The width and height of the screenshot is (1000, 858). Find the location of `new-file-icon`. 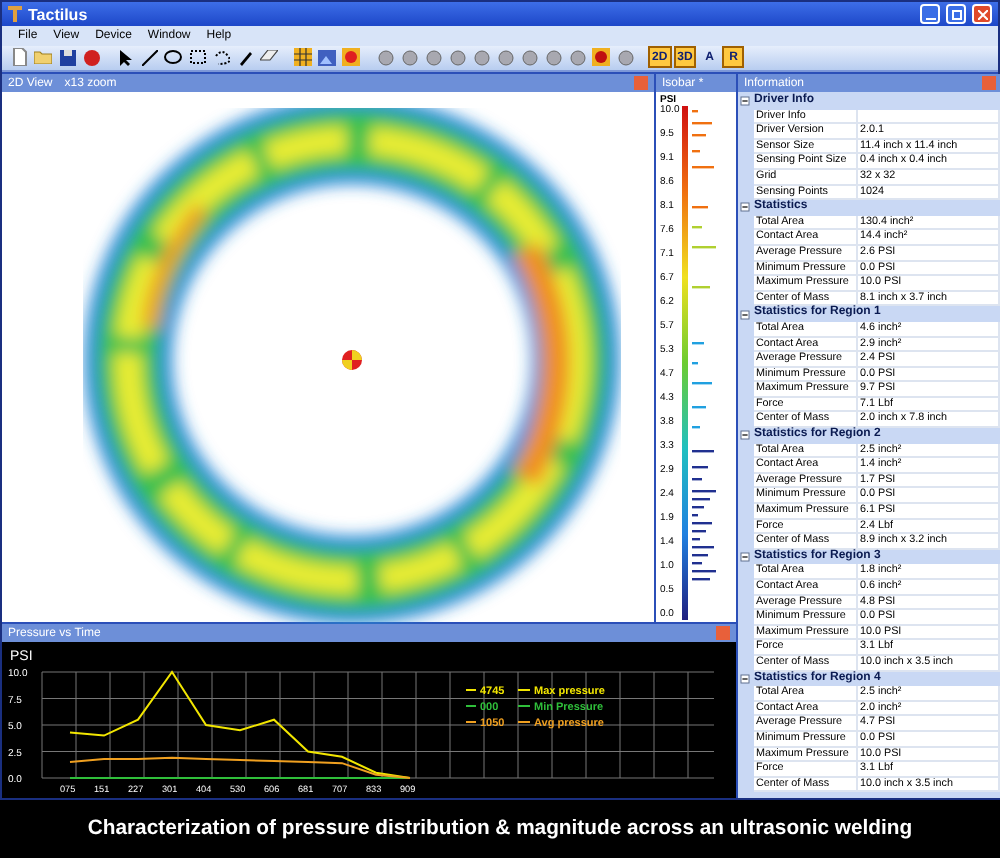

new-file-icon is located at coordinates (19, 57).